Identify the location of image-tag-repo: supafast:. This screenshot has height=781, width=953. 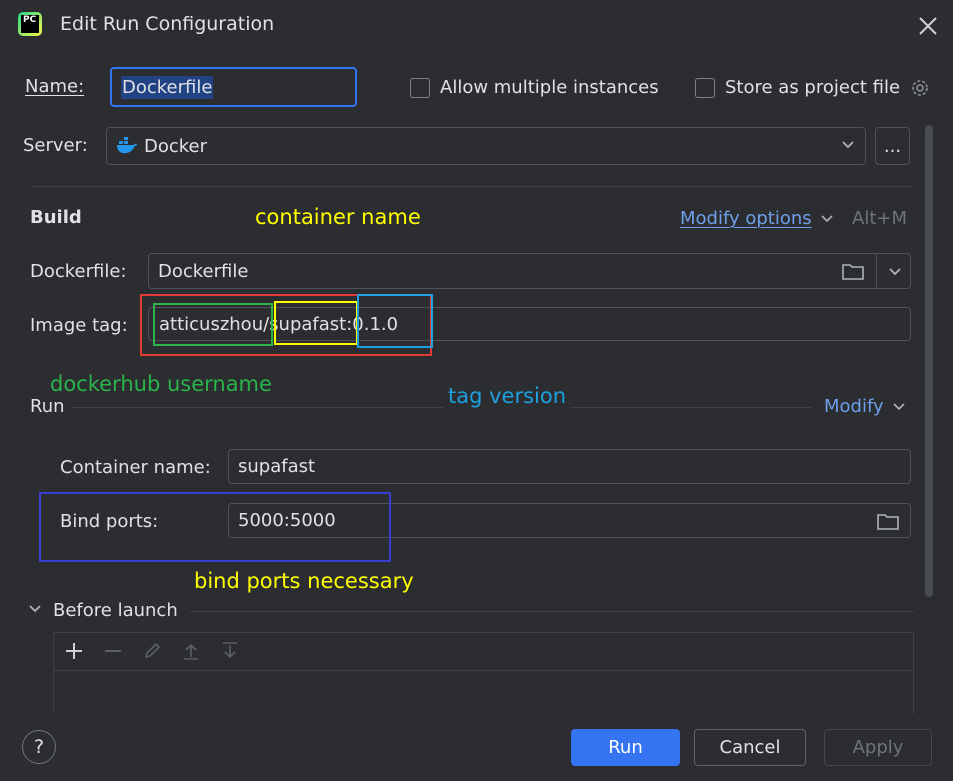
(311, 324).